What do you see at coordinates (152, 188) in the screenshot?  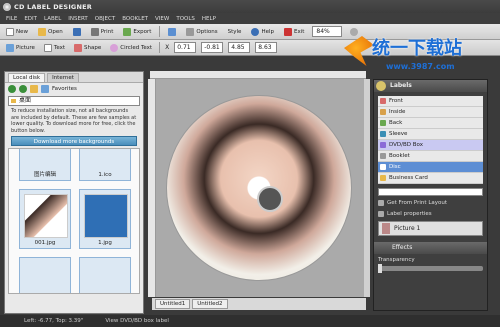 I see `vertical-ruler` at bounding box center [152, 188].